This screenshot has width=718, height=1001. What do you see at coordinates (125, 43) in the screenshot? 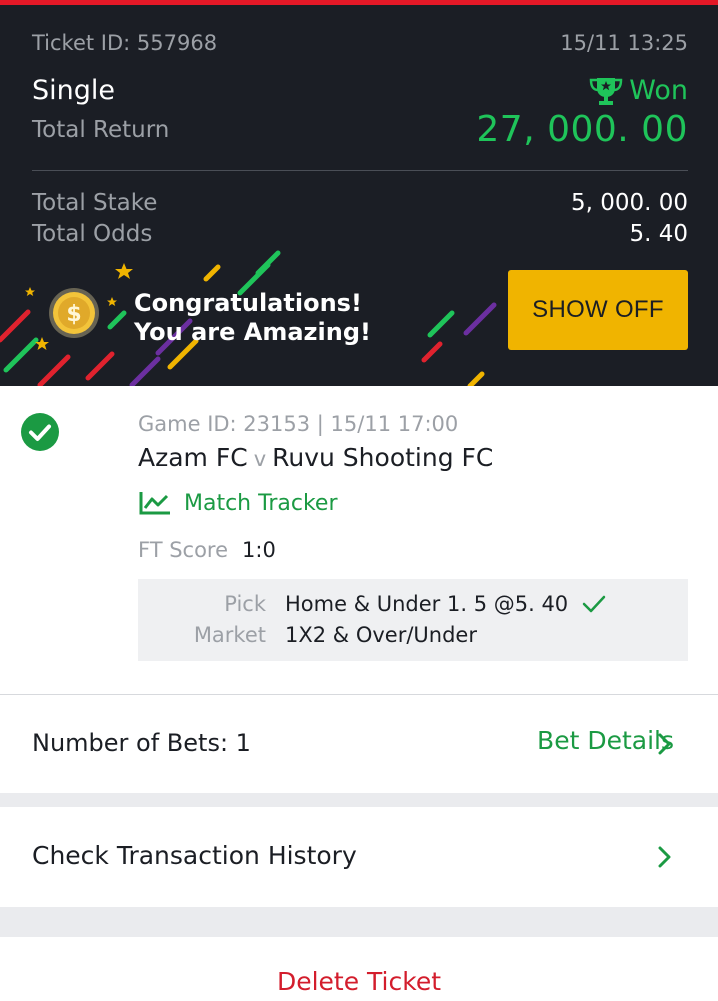
I see `ticket-id: Ticket ID: 557968` at bounding box center [125, 43].